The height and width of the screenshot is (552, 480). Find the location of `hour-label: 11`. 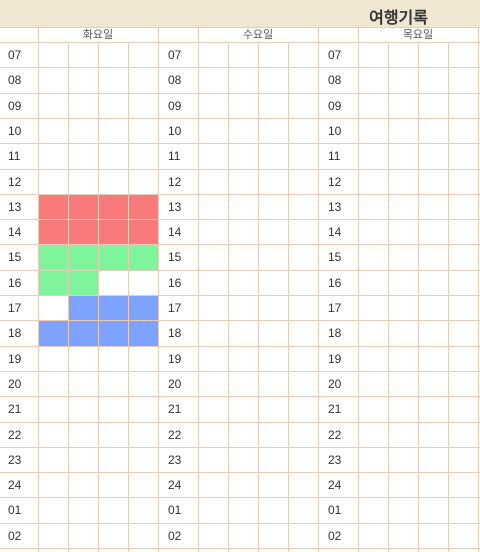

hour-label: 11 is located at coordinates (334, 156).